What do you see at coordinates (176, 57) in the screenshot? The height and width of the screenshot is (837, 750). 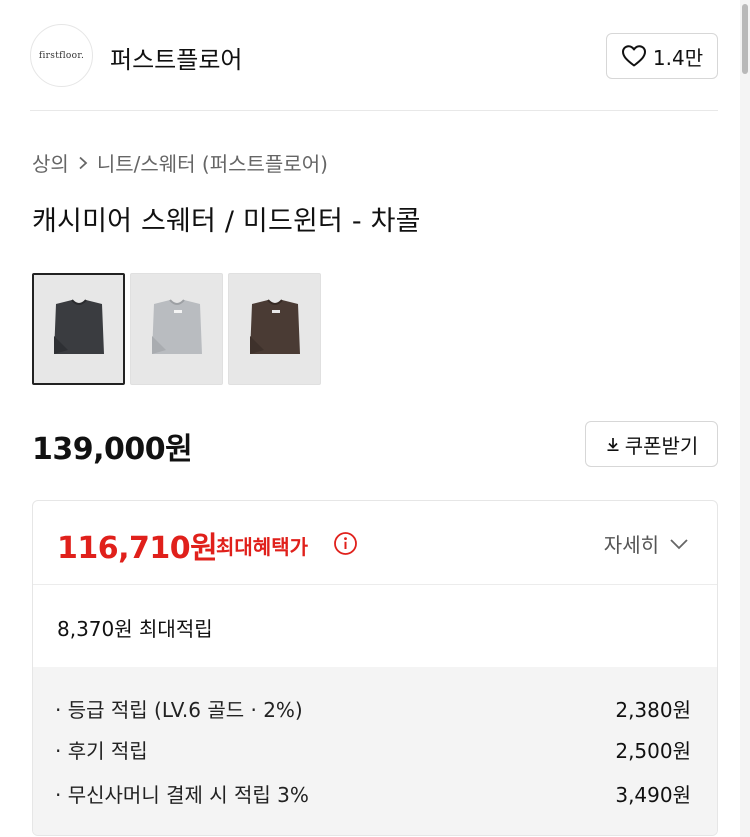 I see `brand-name: 퍼스트플로어` at bounding box center [176, 57].